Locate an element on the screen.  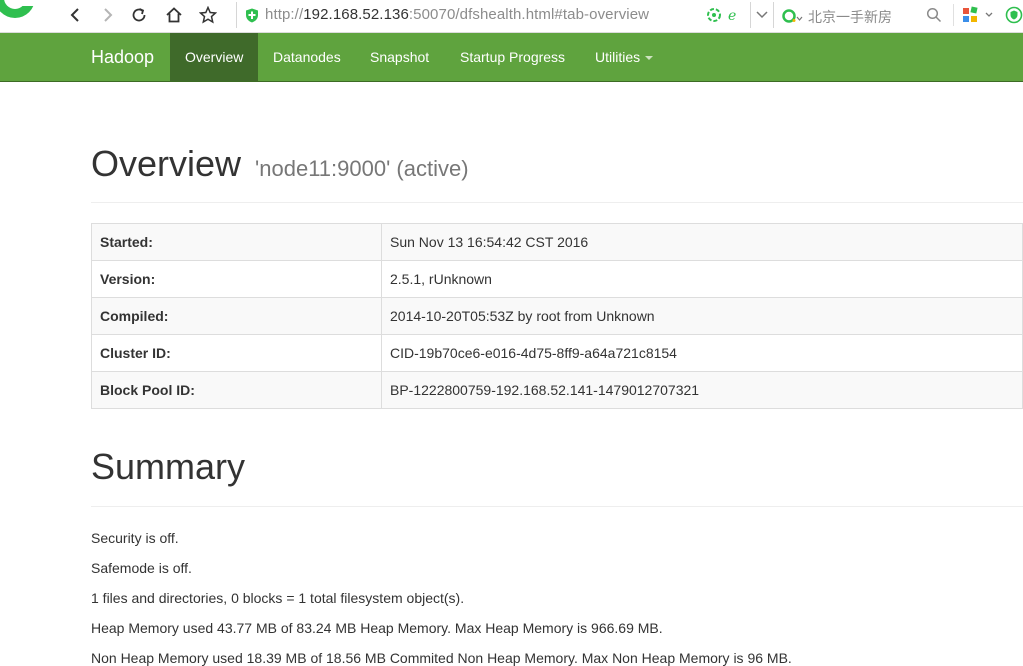
reload-icon is located at coordinates (139, 15).